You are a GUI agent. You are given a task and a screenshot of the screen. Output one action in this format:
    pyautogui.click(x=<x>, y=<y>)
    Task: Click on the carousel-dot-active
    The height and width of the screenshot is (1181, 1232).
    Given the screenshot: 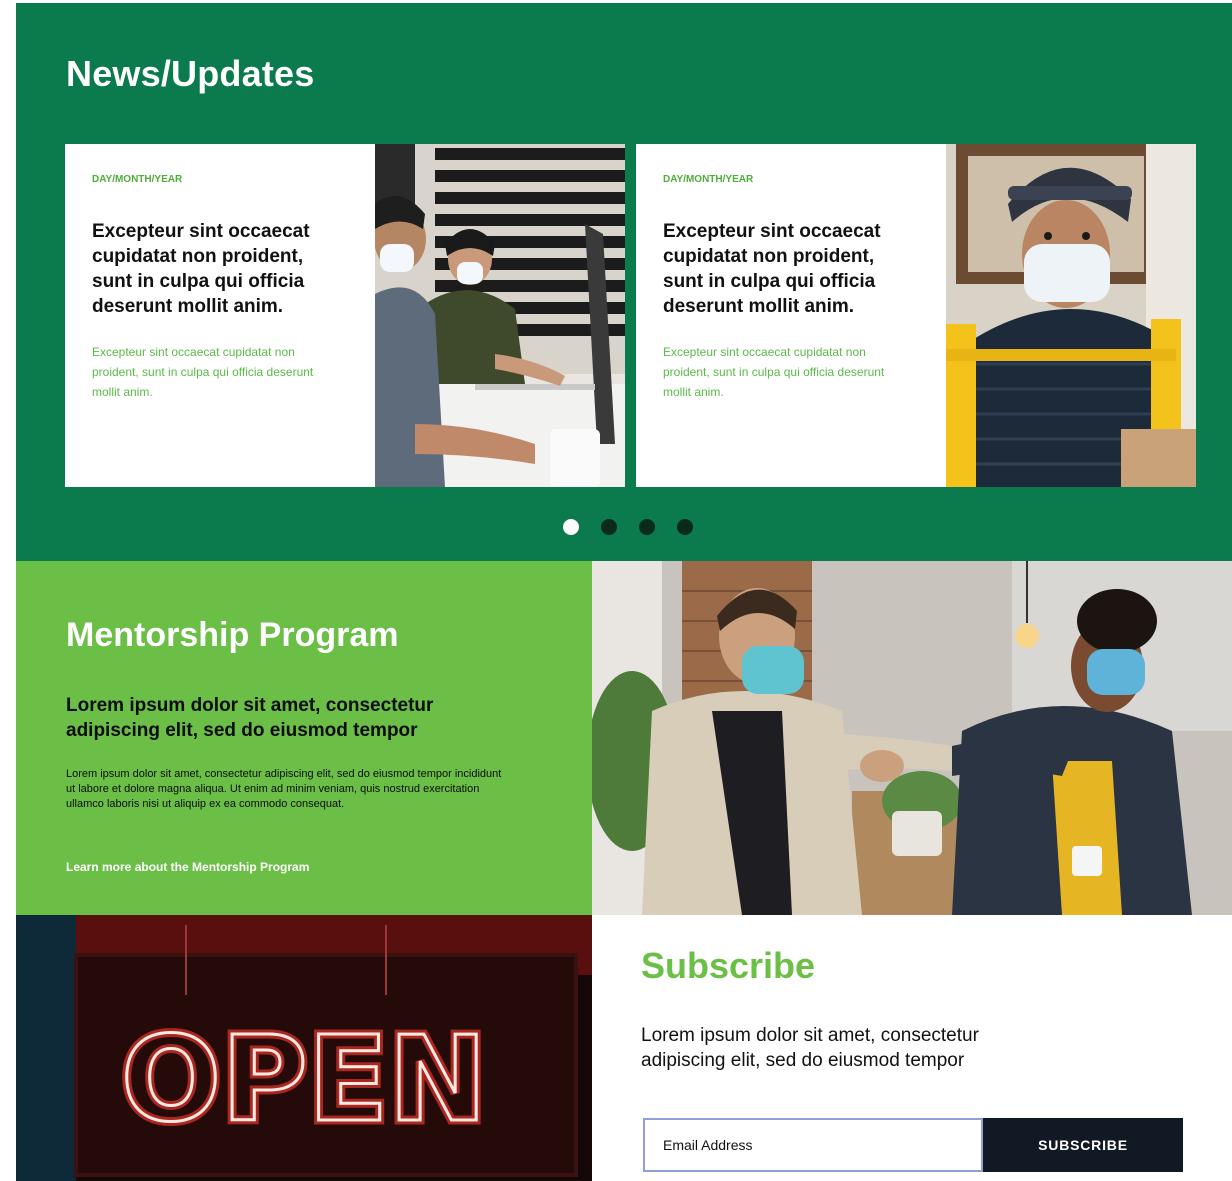 What is the action you would take?
    pyautogui.click(x=571, y=527)
    